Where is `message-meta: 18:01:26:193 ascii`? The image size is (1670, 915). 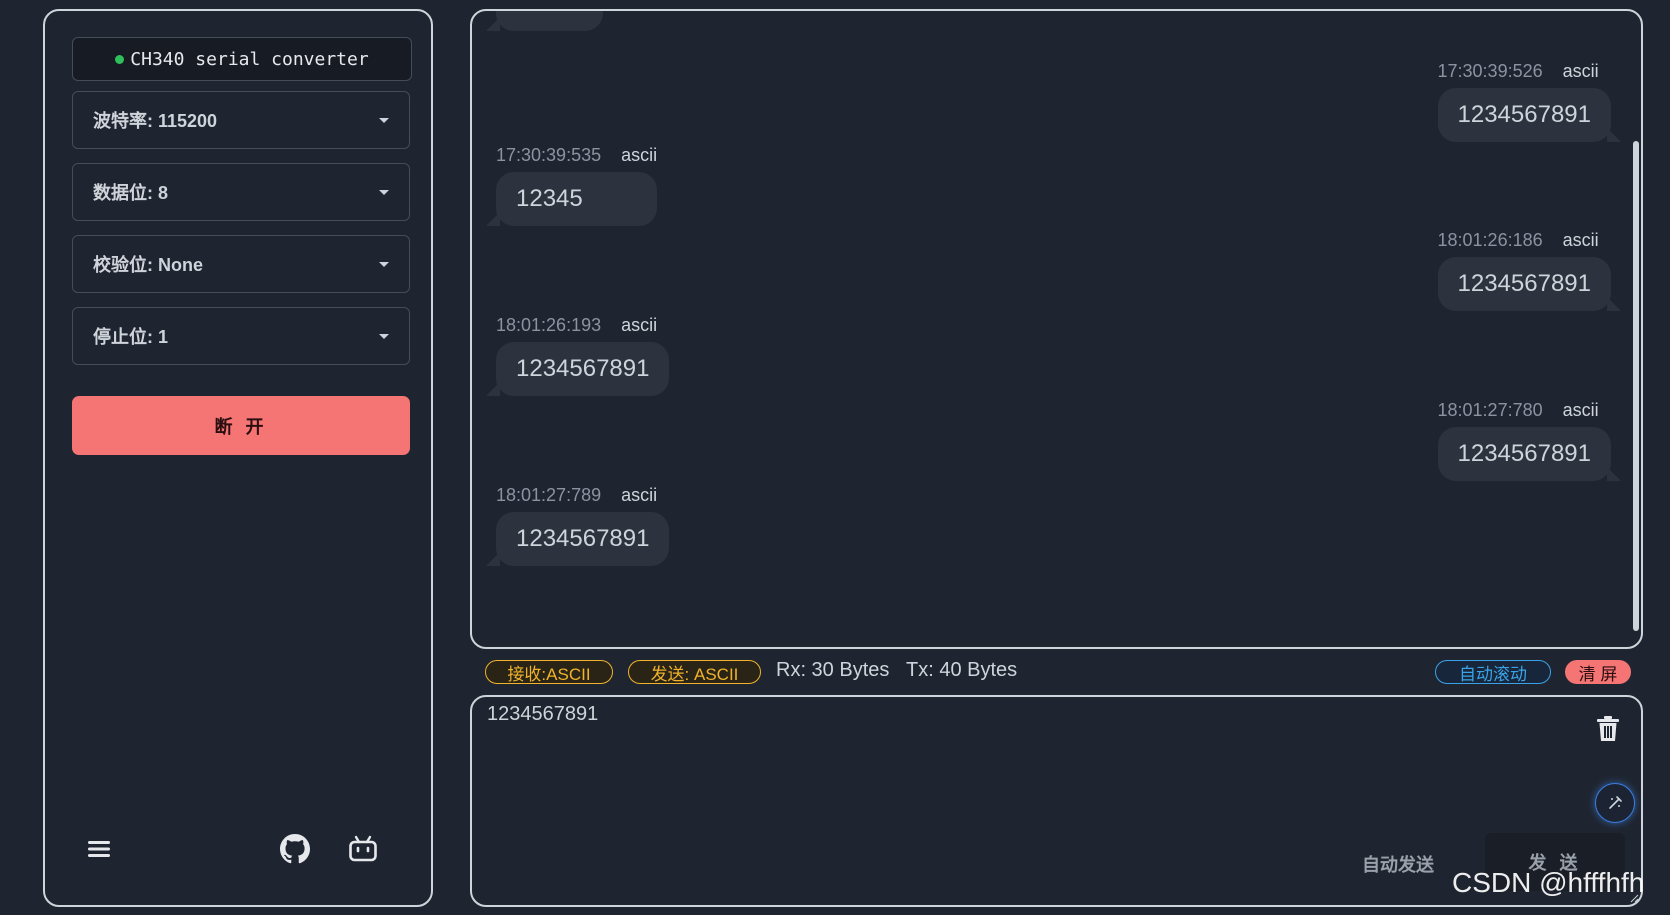
message-meta: 18:01:26:193 ascii is located at coordinates (582, 325).